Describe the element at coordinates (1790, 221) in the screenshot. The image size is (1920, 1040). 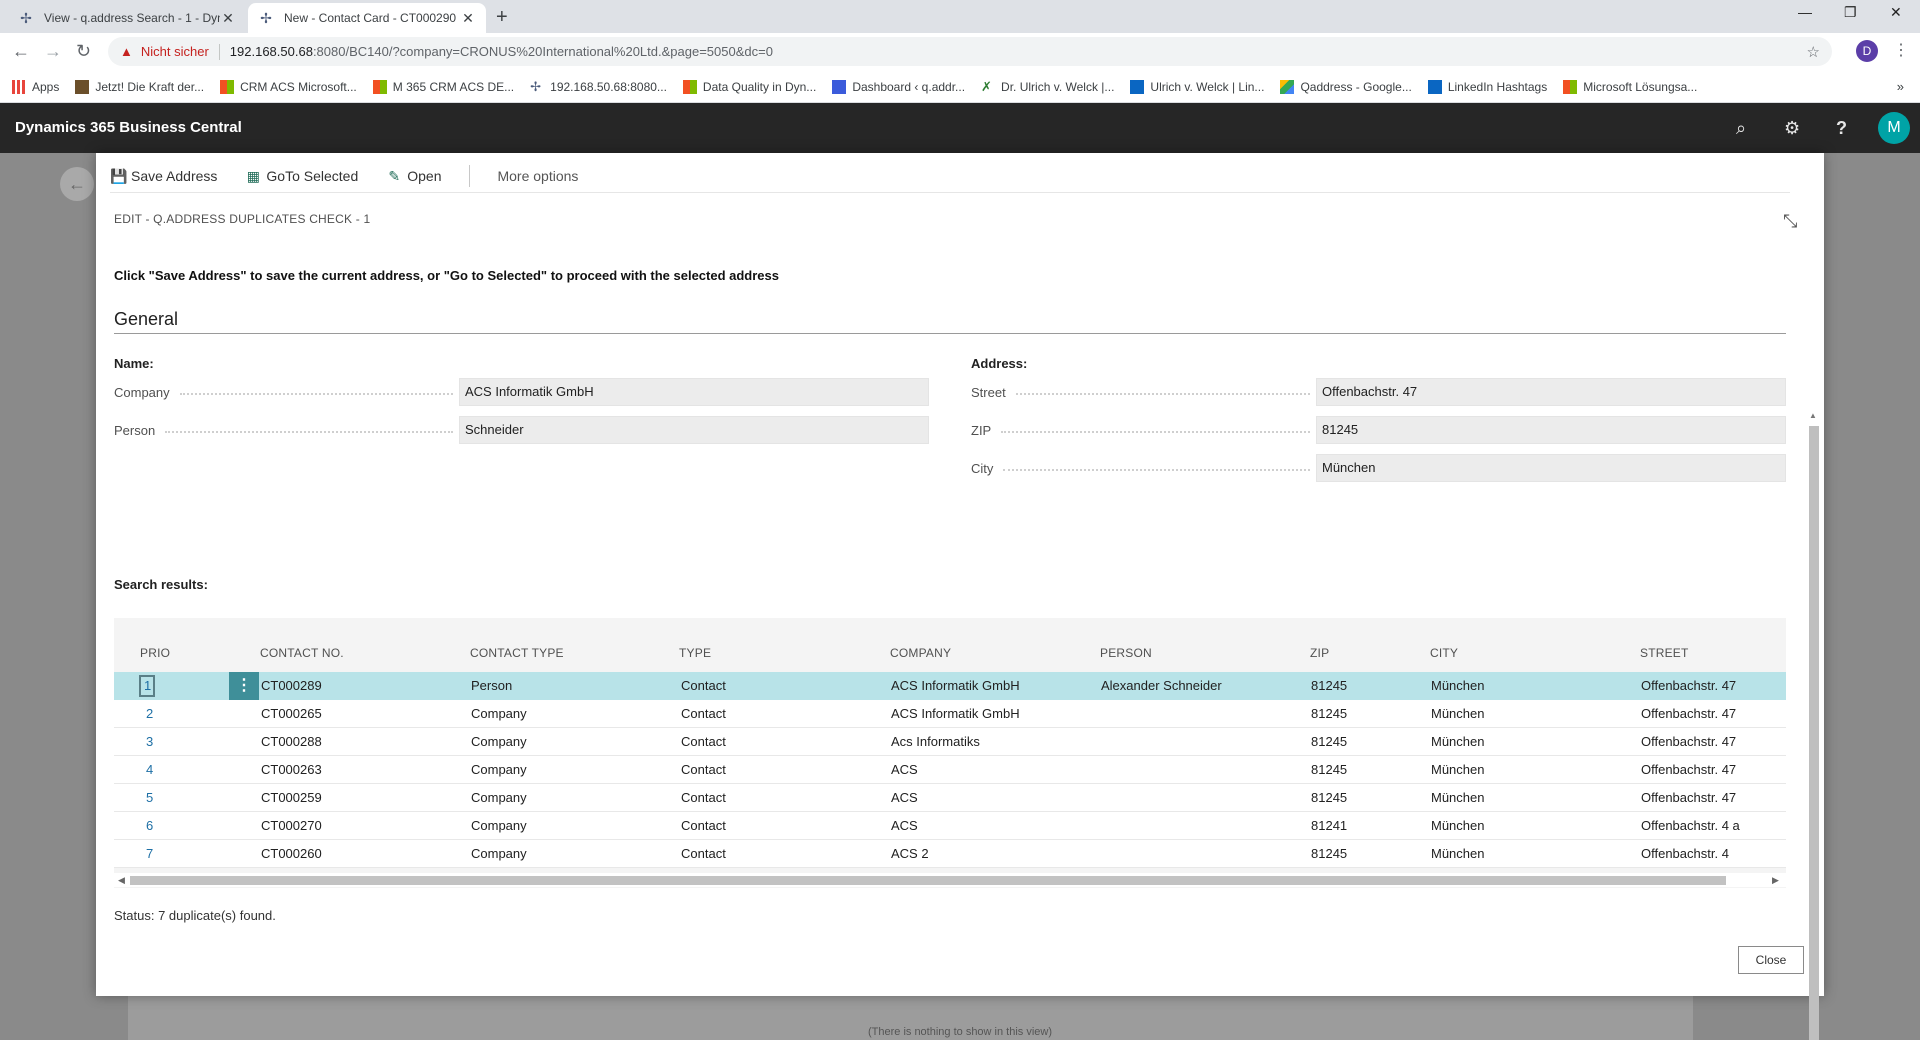
I see `collapse-icon: ⤡` at that location.